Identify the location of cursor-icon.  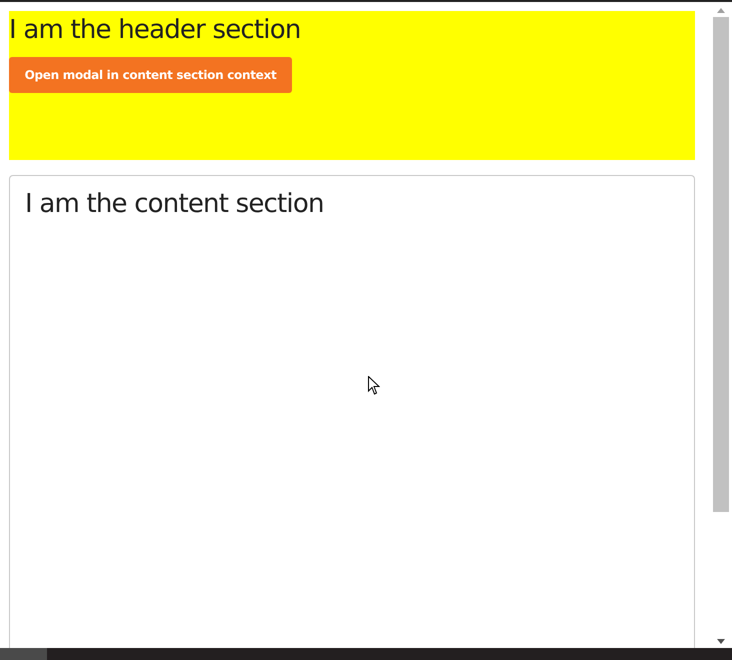
(374, 385).